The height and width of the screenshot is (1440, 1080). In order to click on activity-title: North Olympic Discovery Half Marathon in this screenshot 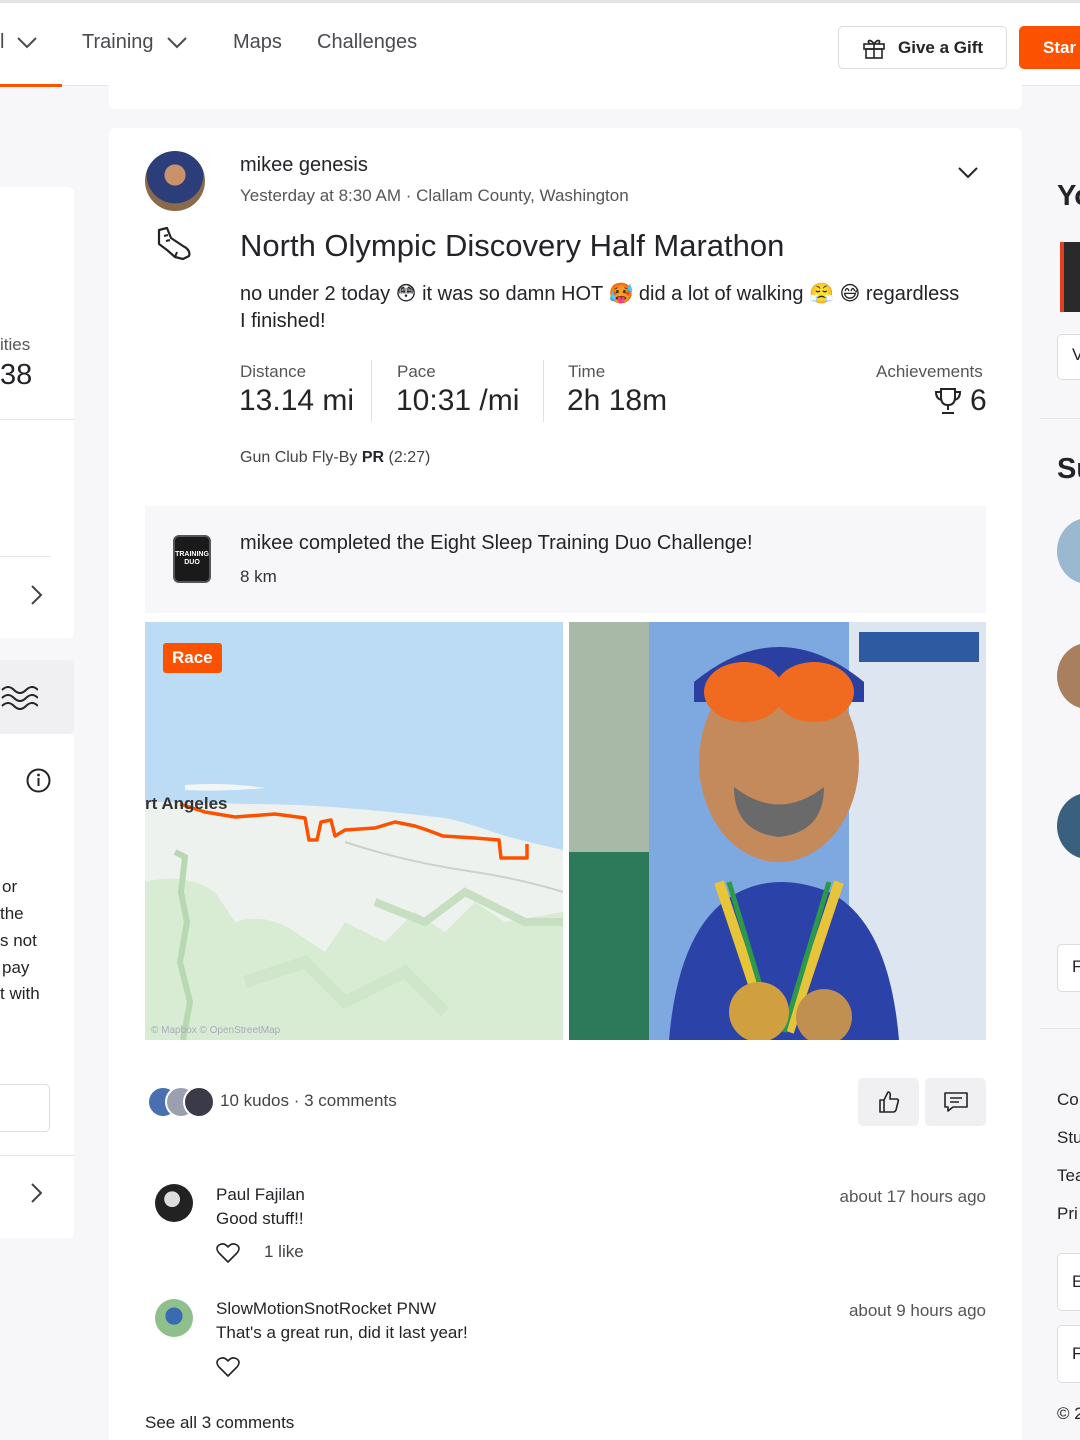, I will do `click(512, 246)`.